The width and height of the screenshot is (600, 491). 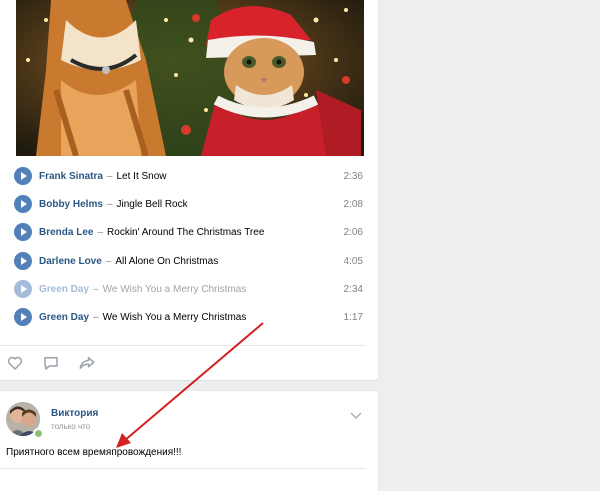 I want to click on track-duration: 2:34, so click(x=353, y=289).